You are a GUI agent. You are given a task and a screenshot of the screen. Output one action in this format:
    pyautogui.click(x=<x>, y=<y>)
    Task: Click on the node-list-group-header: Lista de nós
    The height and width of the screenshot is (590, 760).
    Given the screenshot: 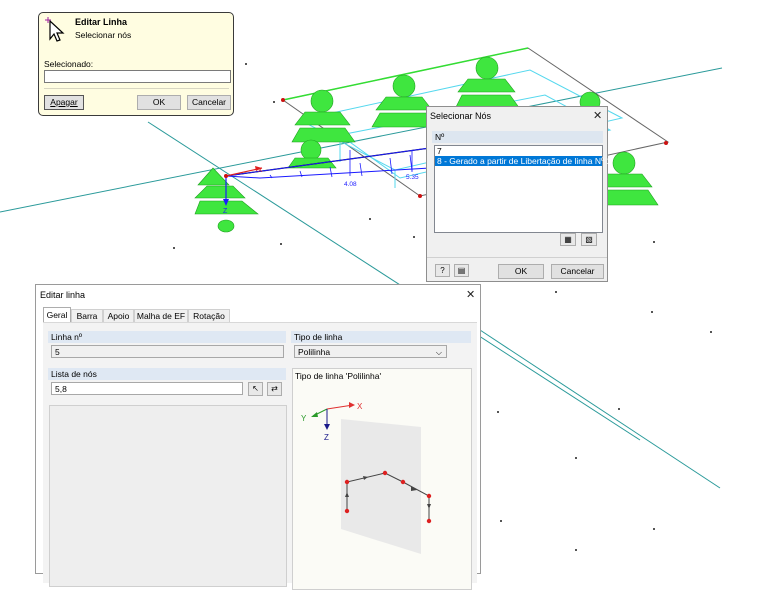 What is the action you would take?
    pyautogui.click(x=167, y=374)
    